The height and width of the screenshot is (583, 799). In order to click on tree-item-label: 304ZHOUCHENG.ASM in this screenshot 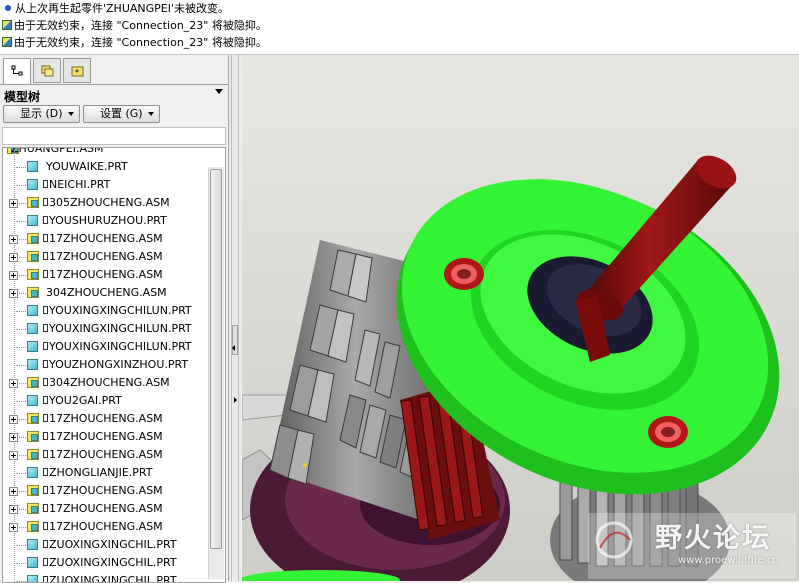, I will do `click(109, 382)`.